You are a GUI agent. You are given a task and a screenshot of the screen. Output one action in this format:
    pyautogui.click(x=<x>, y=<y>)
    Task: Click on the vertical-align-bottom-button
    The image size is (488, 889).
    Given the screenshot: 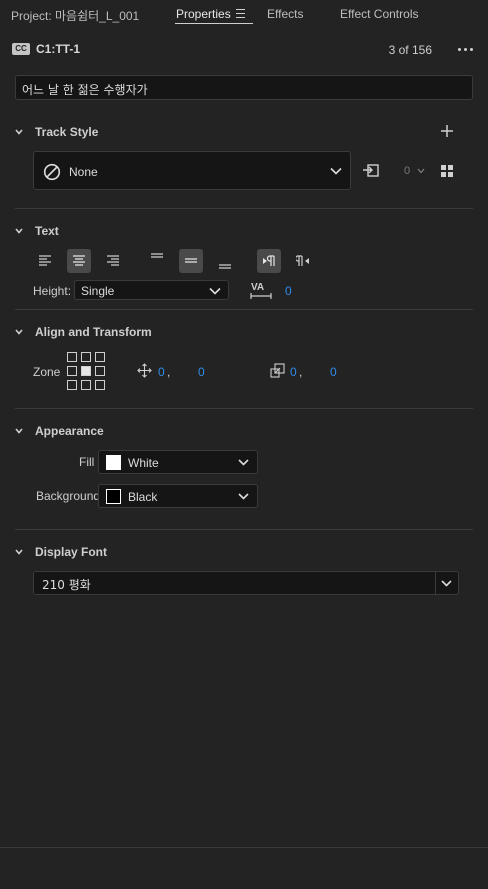 What is the action you would take?
    pyautogui.click(x=225, y=263)
    